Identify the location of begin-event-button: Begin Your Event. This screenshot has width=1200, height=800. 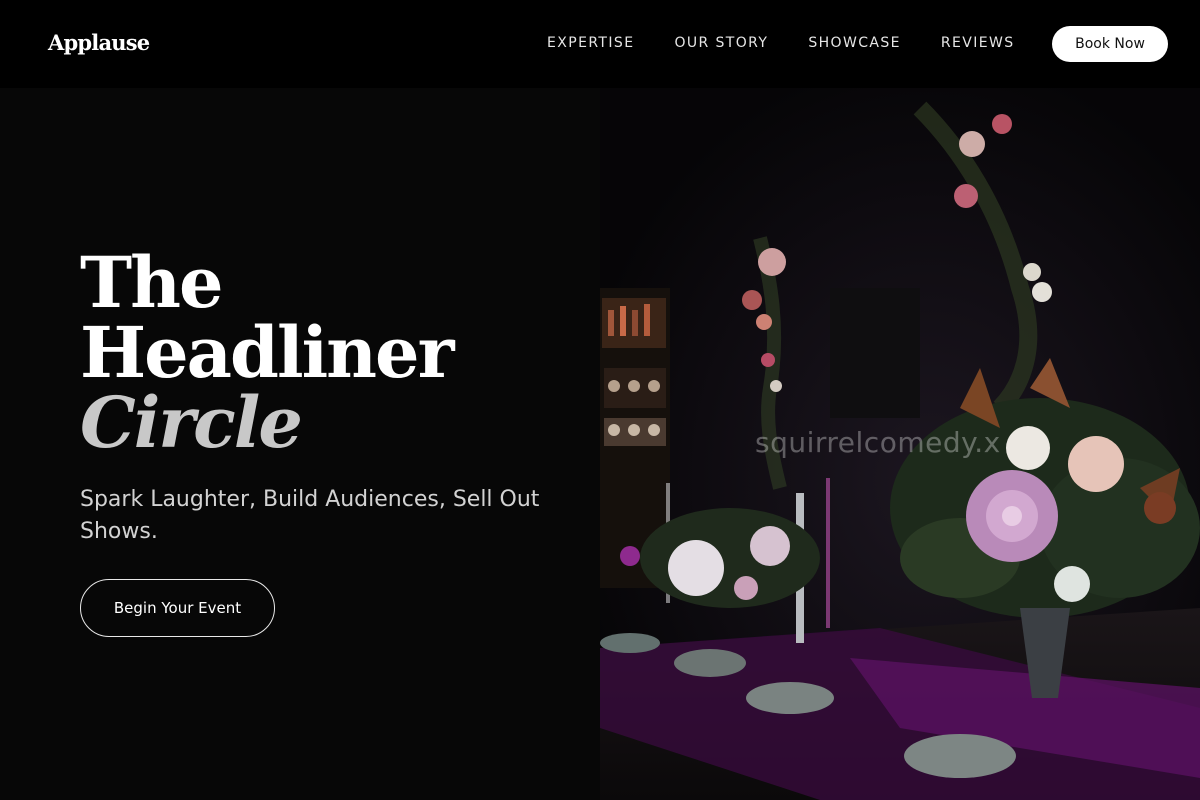
(177, 608).